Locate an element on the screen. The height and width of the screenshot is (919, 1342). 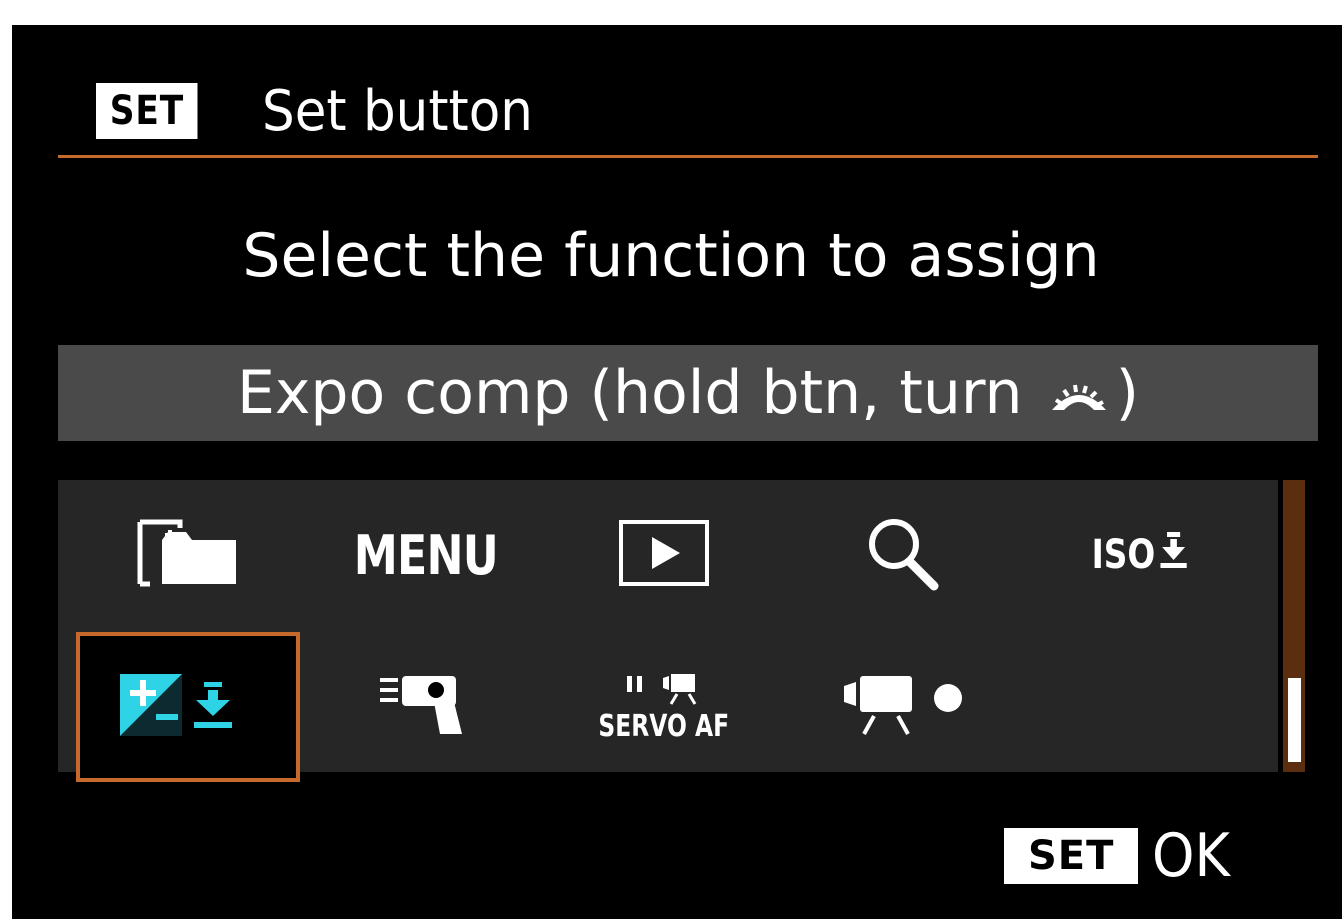
iso-set: ISO is located at coordinates (1140, 555).